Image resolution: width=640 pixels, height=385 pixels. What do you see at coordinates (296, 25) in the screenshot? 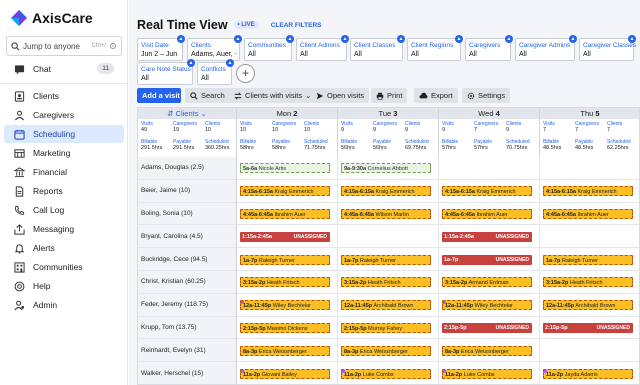
I see `clear-filters-link: CLEAR FILTERS` at bounding box center [296, 25].